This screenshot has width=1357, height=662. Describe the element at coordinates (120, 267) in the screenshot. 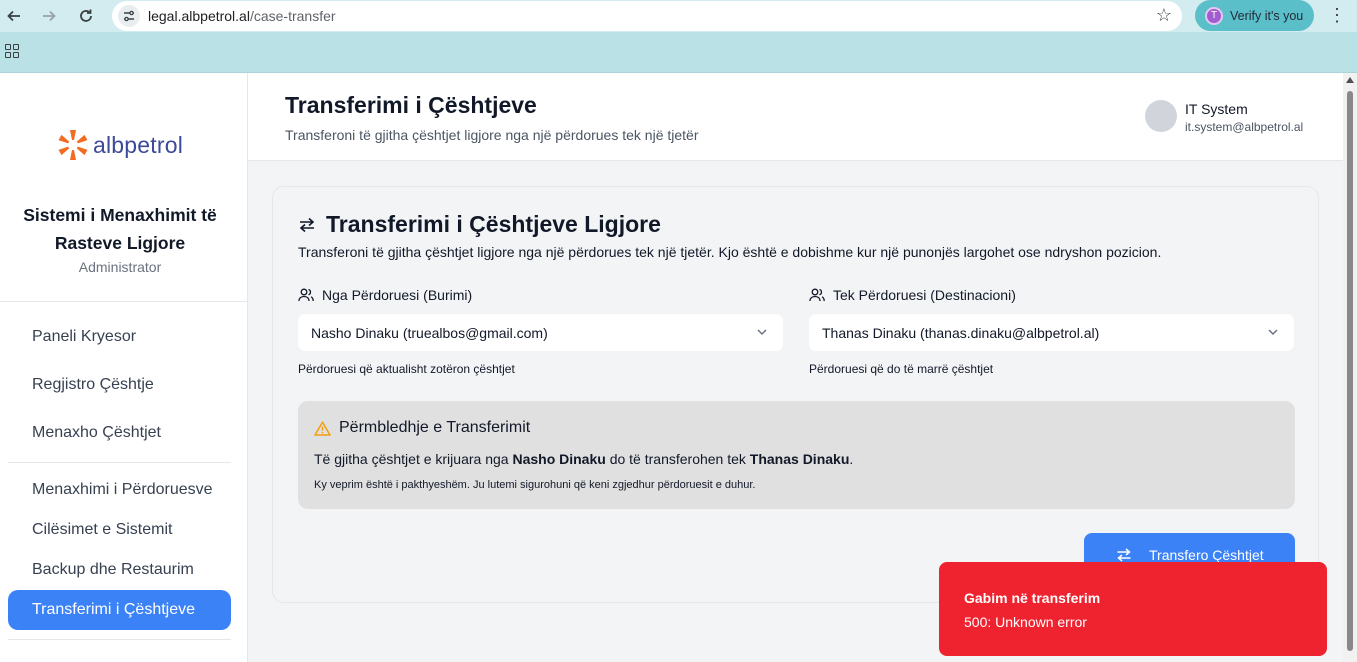

I see `user-role: Administrator` at that location.